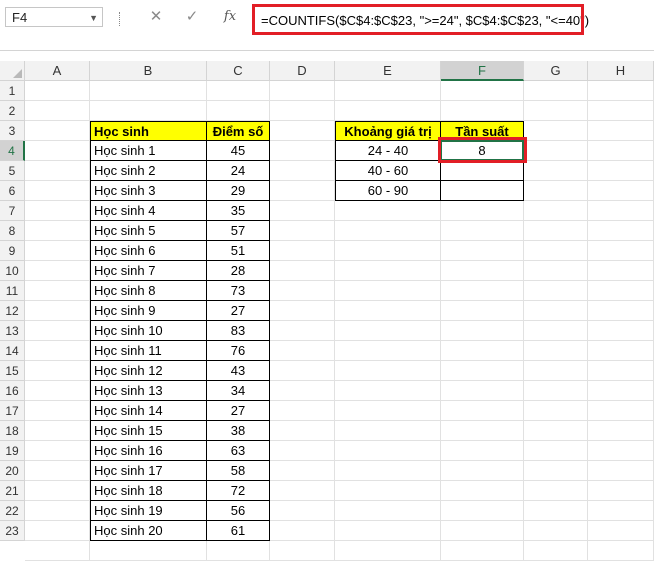  What do you see at coordinates (339, 100) in the screenshot?
I see `gridline-horizontal` at bounding box center [339, 100].